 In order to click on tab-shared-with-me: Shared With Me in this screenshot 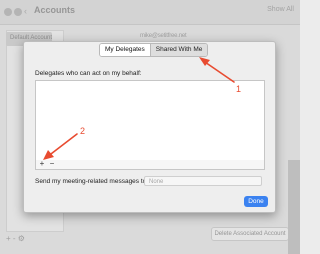, I will do `click(178, 50)`.